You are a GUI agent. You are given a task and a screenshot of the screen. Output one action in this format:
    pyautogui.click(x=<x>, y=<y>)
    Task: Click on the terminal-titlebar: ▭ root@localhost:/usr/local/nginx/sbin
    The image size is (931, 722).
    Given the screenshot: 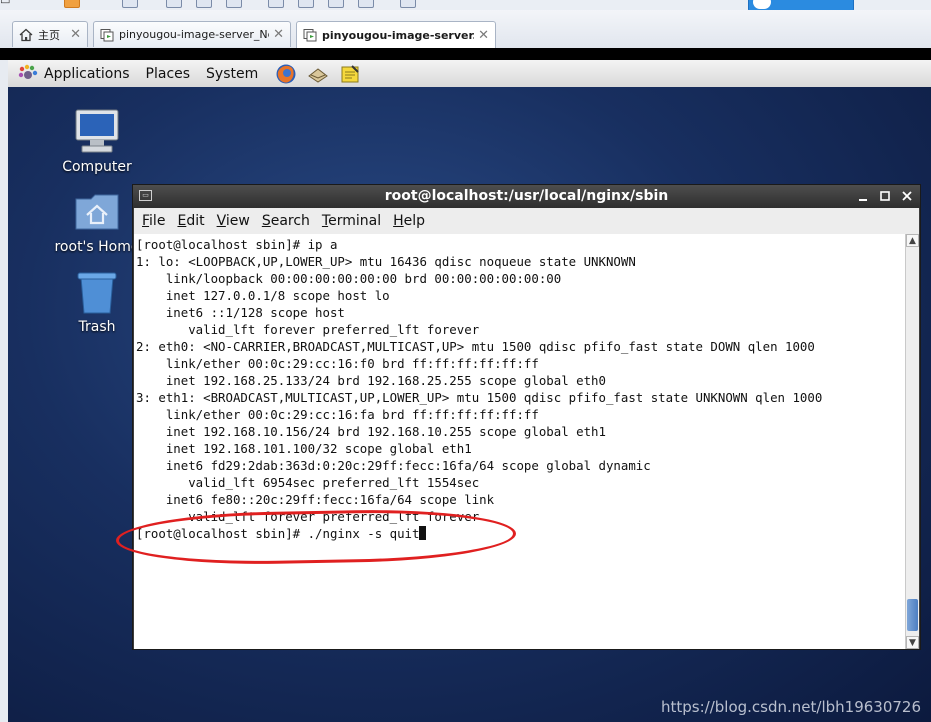 What is the action you would take?
    pyautogui.click(x=526, y=196)
    